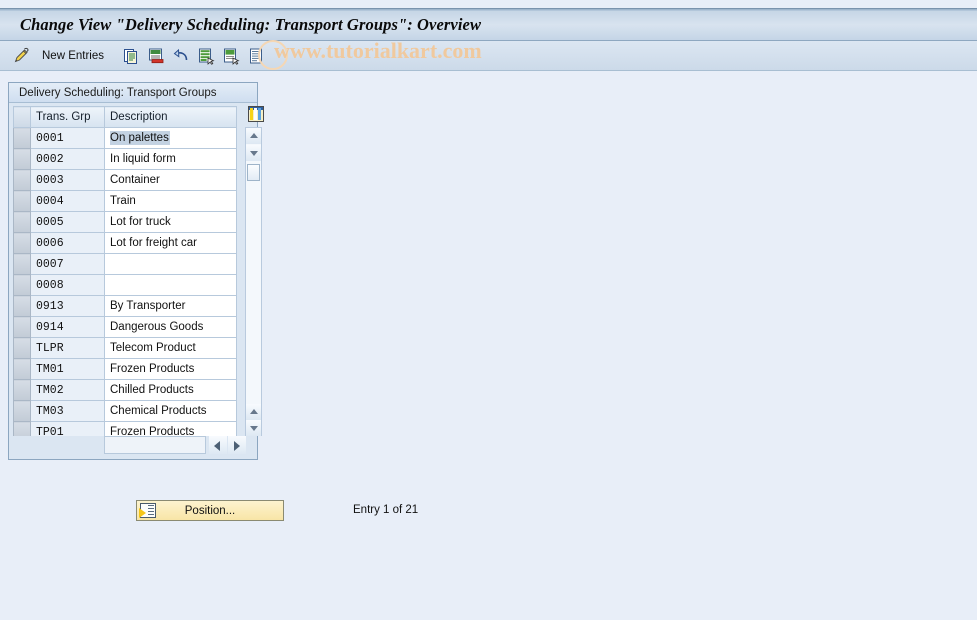  I want to click on cell-trans-grp: 0008, so click(67, 285).